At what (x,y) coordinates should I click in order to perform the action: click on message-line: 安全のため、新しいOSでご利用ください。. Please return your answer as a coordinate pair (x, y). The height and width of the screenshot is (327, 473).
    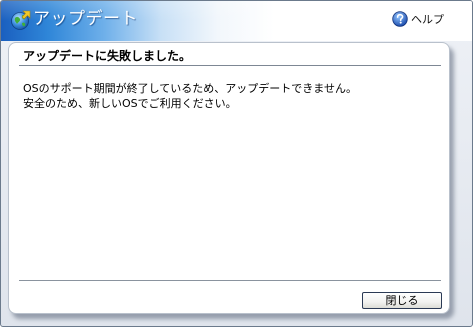
    Looking at the image, I should click on (130, 103).